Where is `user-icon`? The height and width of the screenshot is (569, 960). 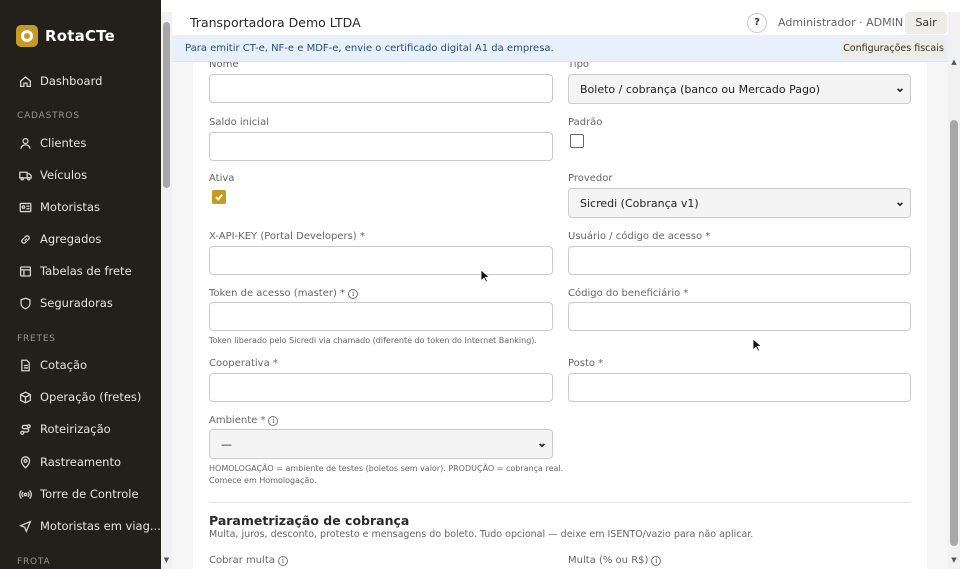 user-icon is located at coordinates (25, 143).